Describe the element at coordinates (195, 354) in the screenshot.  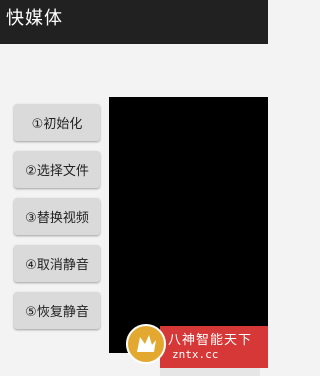
I see `watermark-url: zntx.cc` at that location.